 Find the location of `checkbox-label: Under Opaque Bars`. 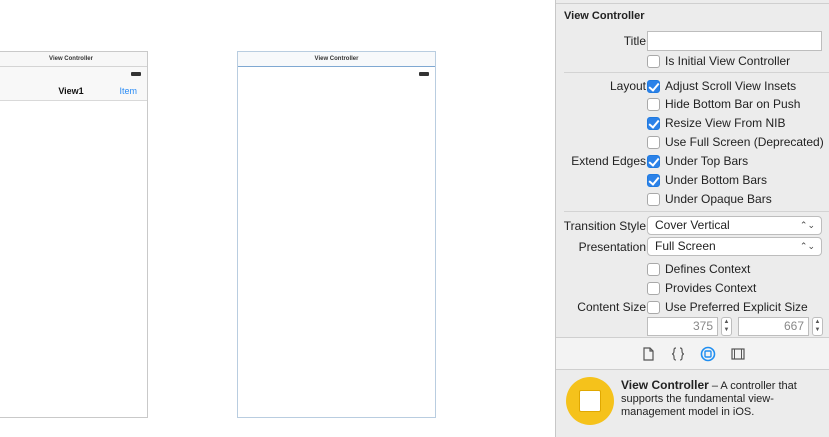

checkbox-label: Under Opaque Bars is located at coordinates (718, 199).